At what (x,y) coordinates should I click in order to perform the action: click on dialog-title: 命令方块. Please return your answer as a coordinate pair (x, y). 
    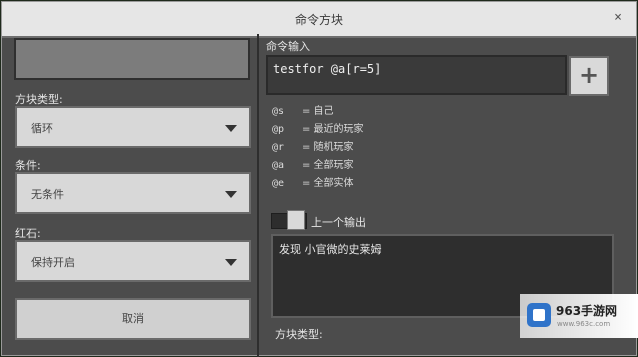
    Looking at the image, I should click on (318, 20).